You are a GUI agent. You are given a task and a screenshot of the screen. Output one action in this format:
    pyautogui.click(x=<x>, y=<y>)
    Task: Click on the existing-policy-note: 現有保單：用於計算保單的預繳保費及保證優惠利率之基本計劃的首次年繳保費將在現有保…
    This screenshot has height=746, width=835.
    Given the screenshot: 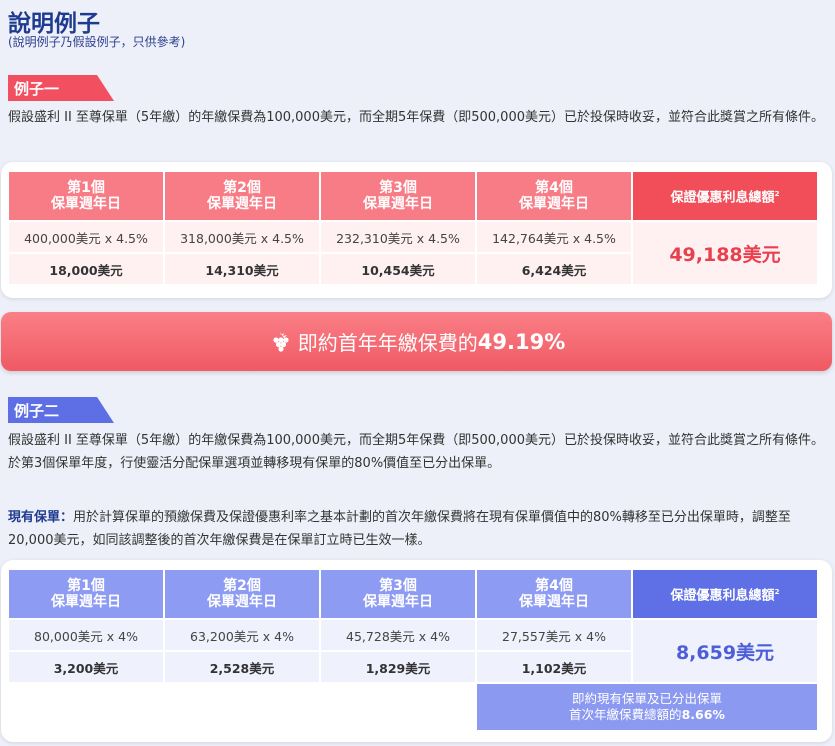 What is the action you would take?
    pyautogui.click(x=418, y=529)
    